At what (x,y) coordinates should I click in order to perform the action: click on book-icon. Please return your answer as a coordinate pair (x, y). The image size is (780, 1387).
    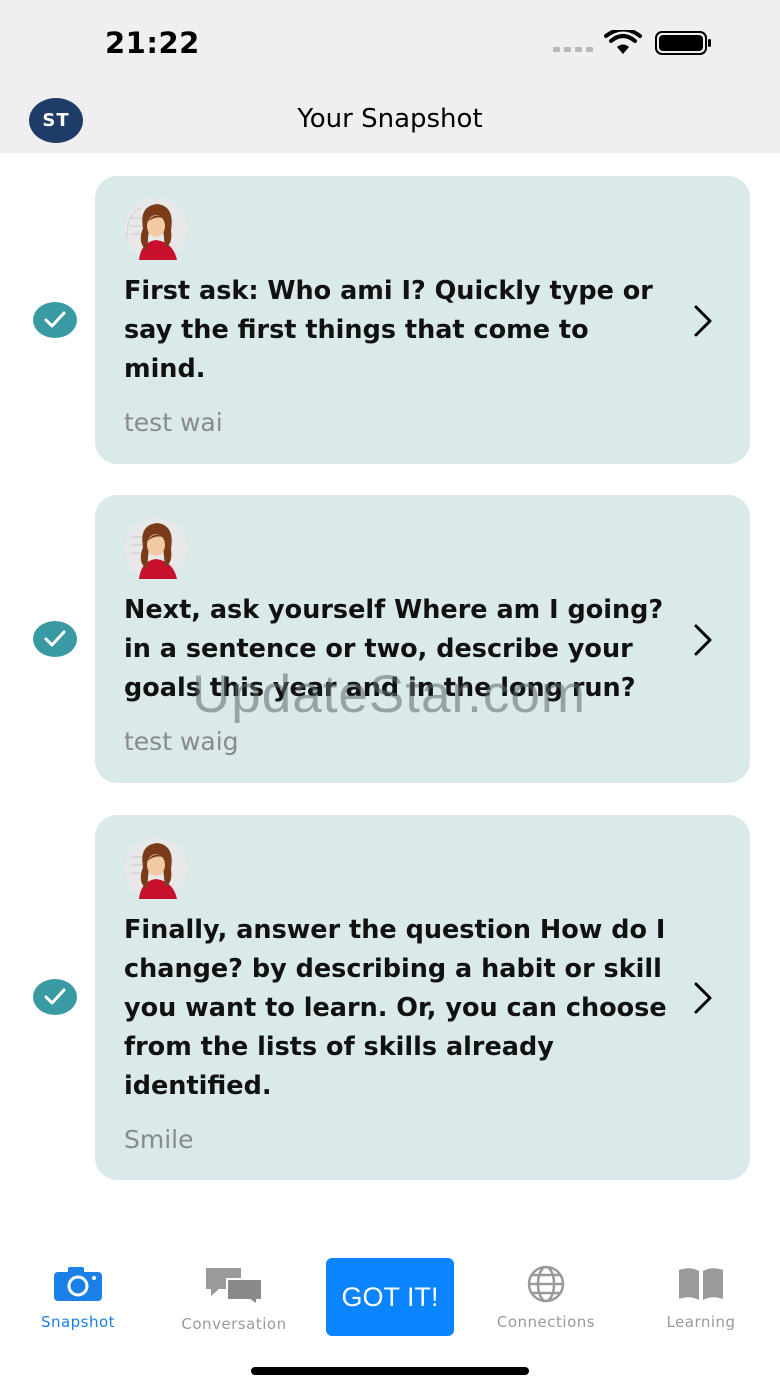
    Looking at the image, I should click on (701, 1284).